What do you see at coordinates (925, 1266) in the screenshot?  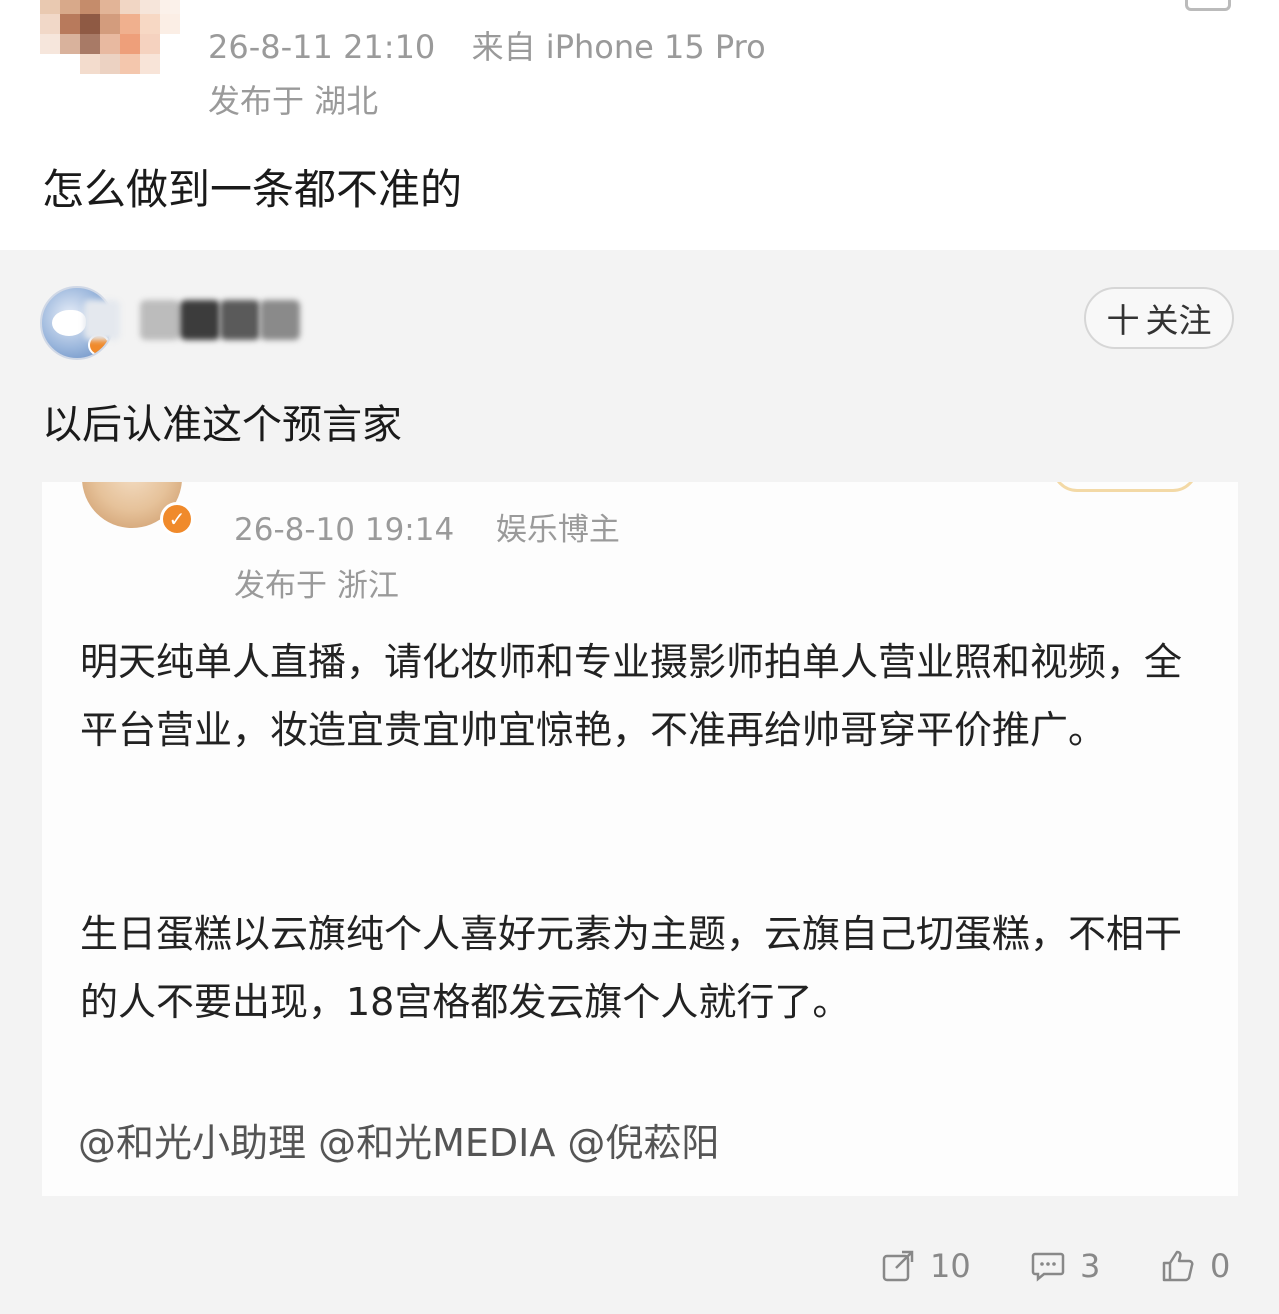 I see `share-button: 10` at bounding box center [925, 1266].